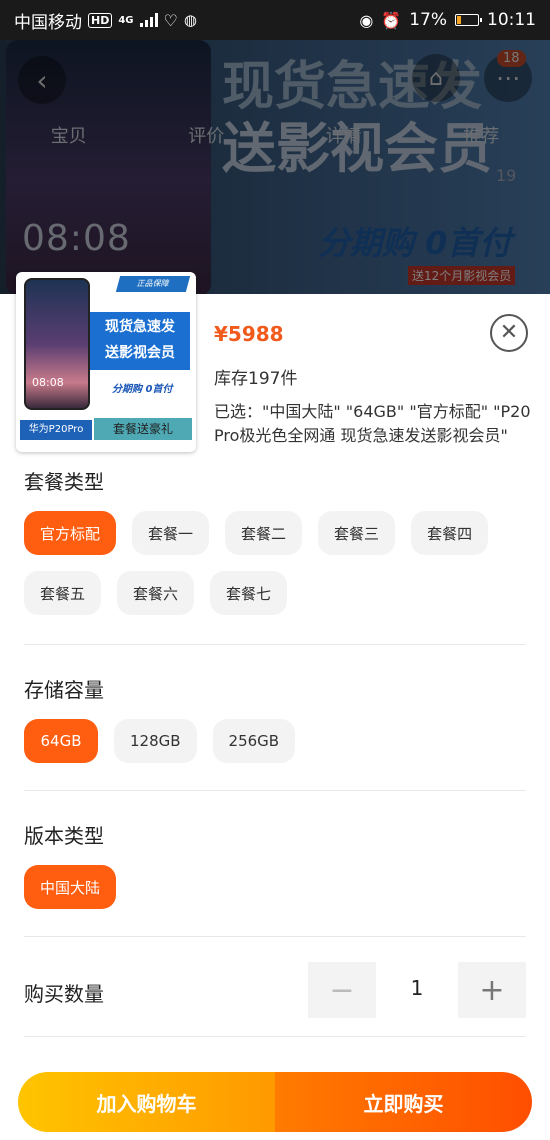  Describe the element at coordinates (468, 20) in the screenshot. I see `battery-icon` at that location.